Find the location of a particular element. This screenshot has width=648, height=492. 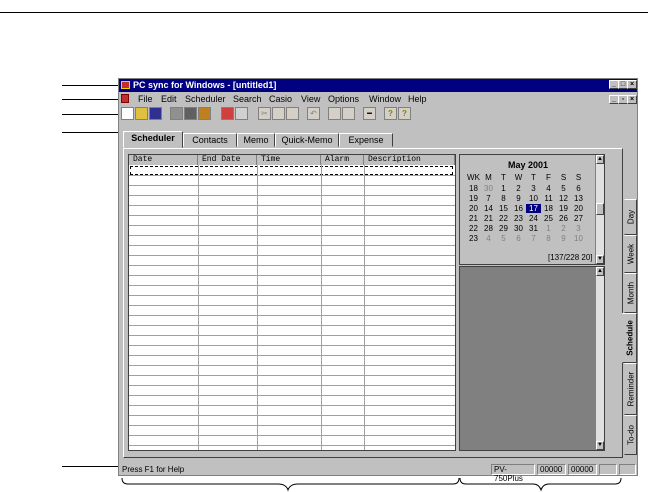

save-icon is located at coordinates (155, 113).